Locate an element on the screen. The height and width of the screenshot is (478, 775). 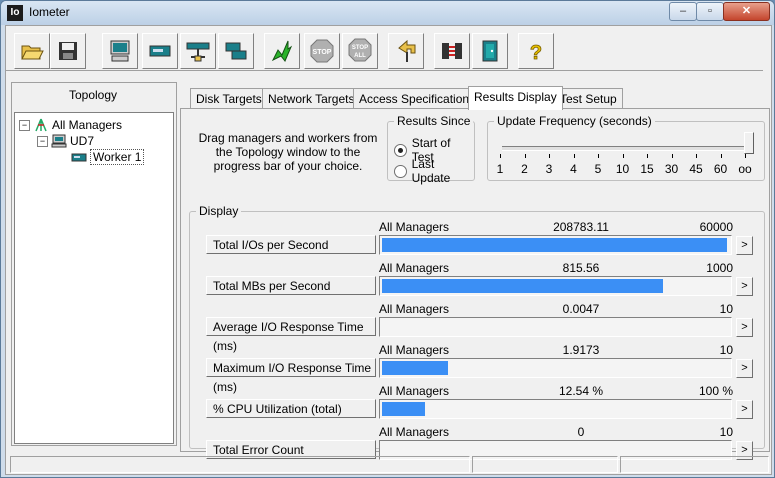
new-network-worker-button is located at coordinates (198, 51).